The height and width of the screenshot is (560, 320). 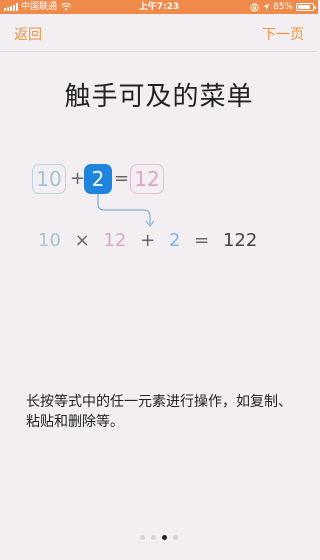 I want to click on expr-a: 10, so click(x=49, y=240).